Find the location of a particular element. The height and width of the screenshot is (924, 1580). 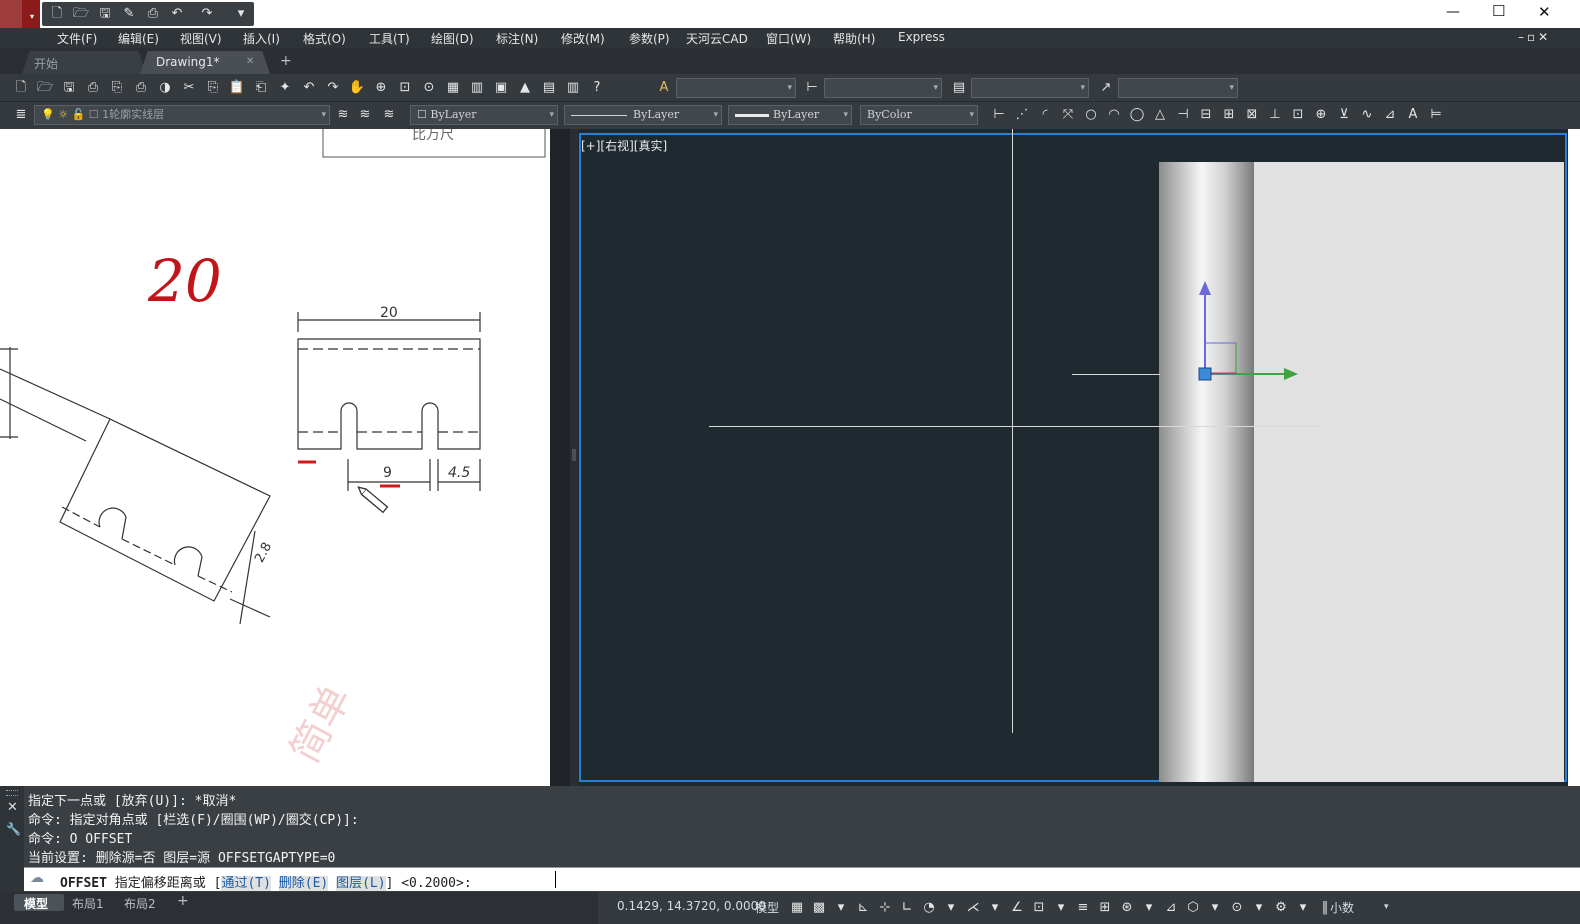

zoom-window-icon: ⊡ is located at coordinates (405, 88).